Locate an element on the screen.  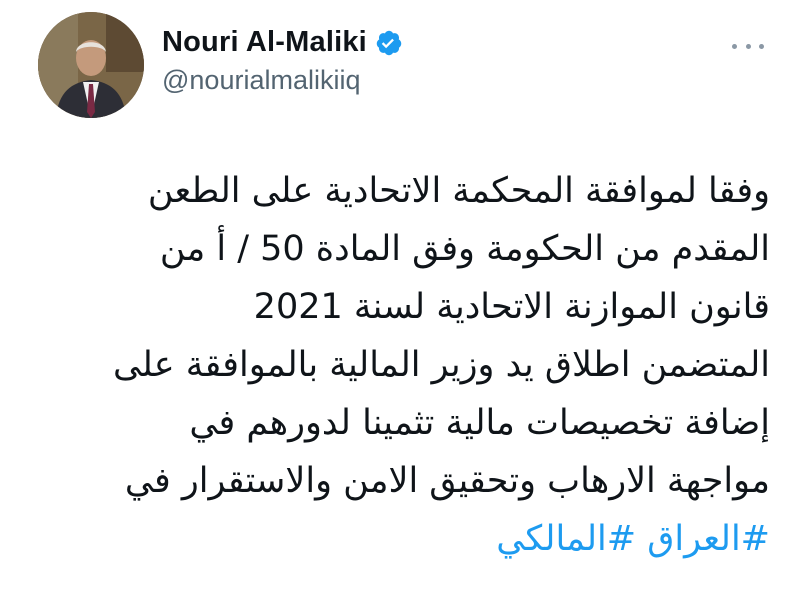
avatar is located at coordinates (91, 65).